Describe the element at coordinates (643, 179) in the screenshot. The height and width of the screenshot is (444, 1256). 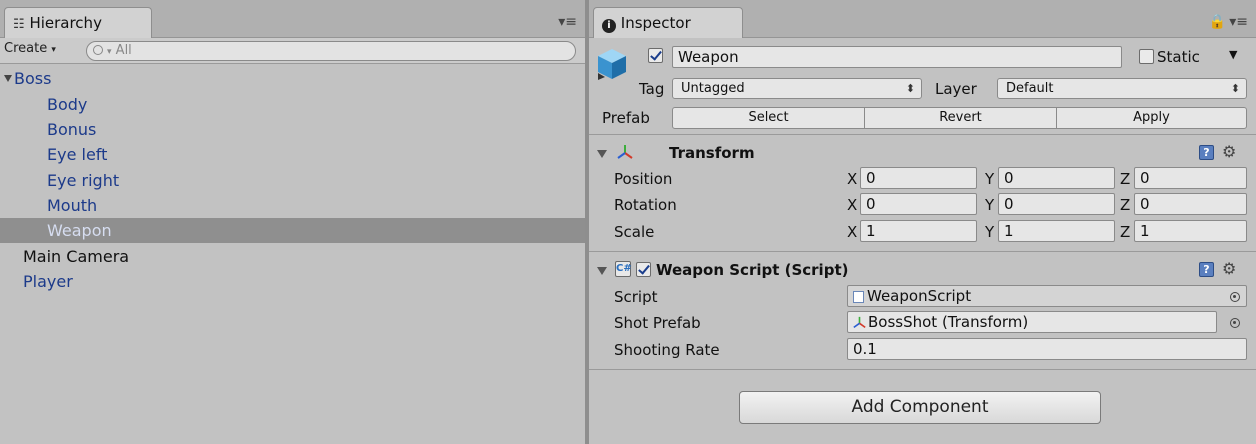
I see `position-label: Position` at that location.